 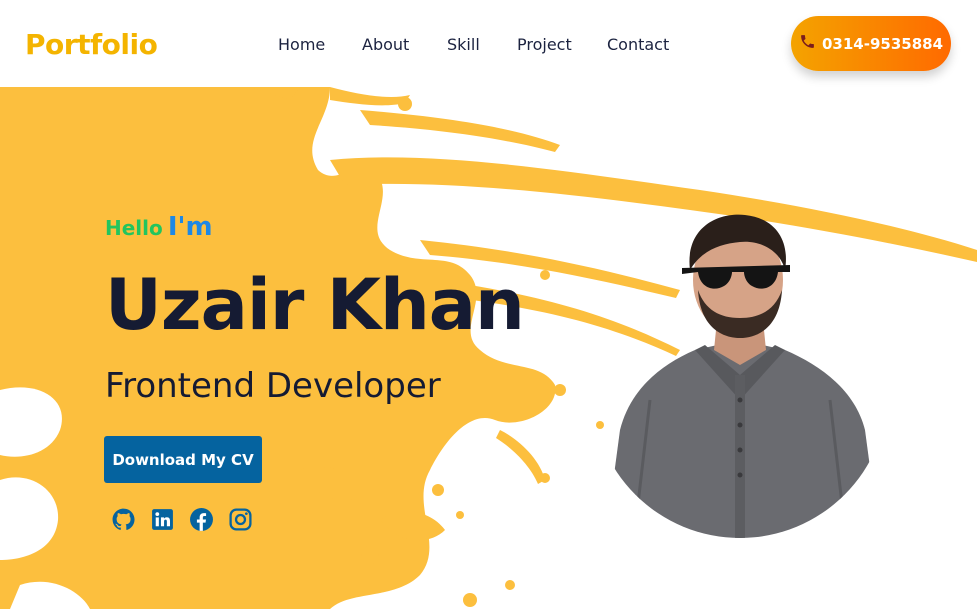 I want to click on social-links, so click(x=182, y=519).